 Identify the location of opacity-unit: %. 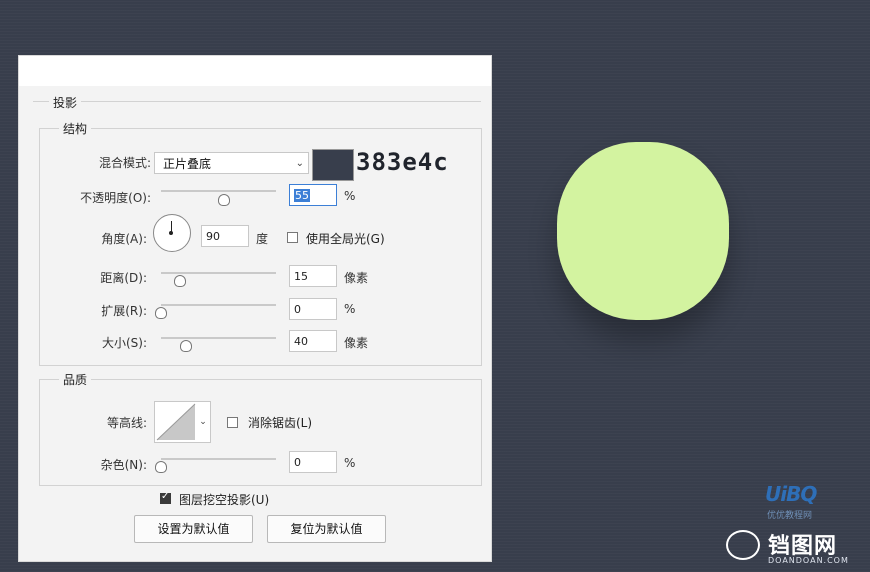
(350, 196).